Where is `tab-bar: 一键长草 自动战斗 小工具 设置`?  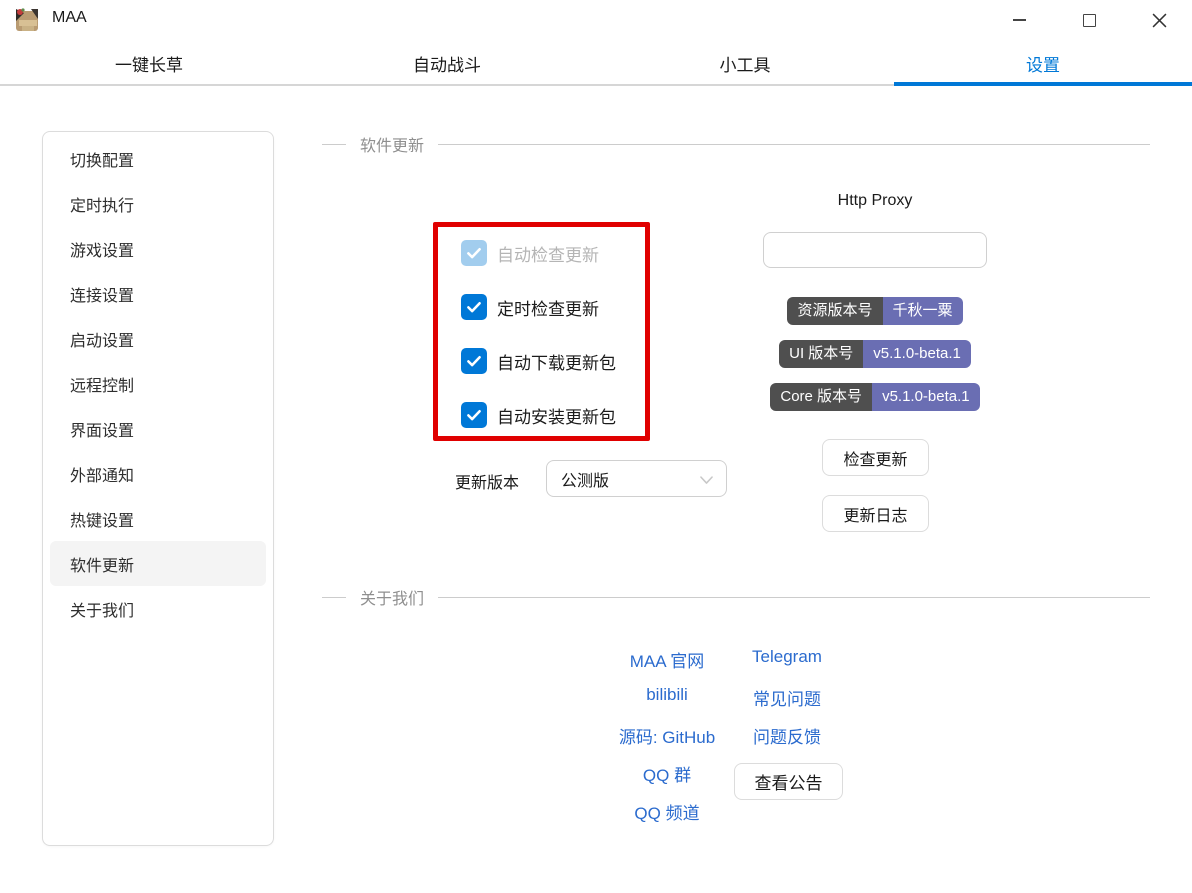
tab-bar: 一键长草 自动战斗 小工具 设置 is located at coordinates (596, 63).